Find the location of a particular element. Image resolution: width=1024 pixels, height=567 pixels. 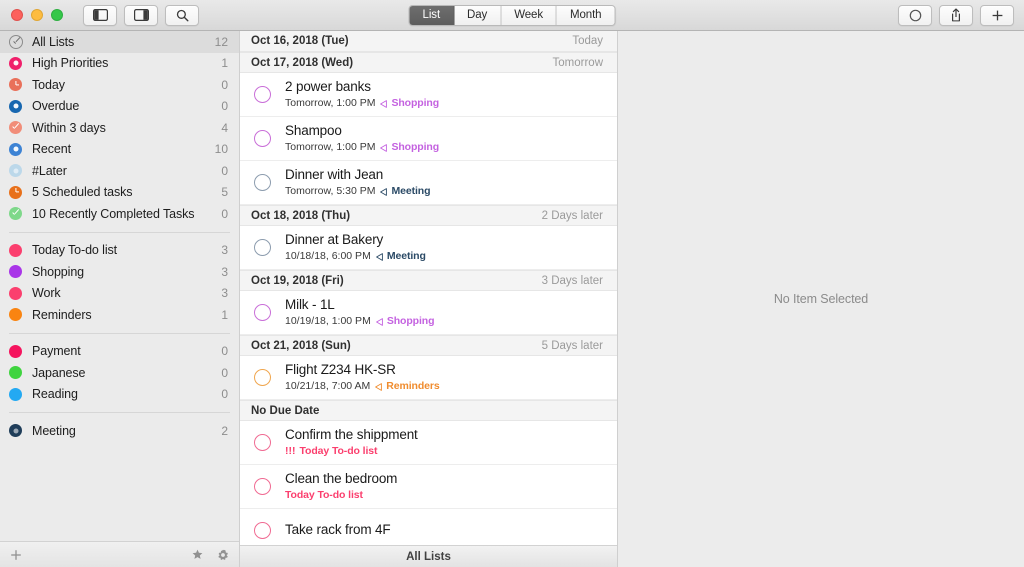

sidebar-item-count: 4 is located at coordinates (224, 127).